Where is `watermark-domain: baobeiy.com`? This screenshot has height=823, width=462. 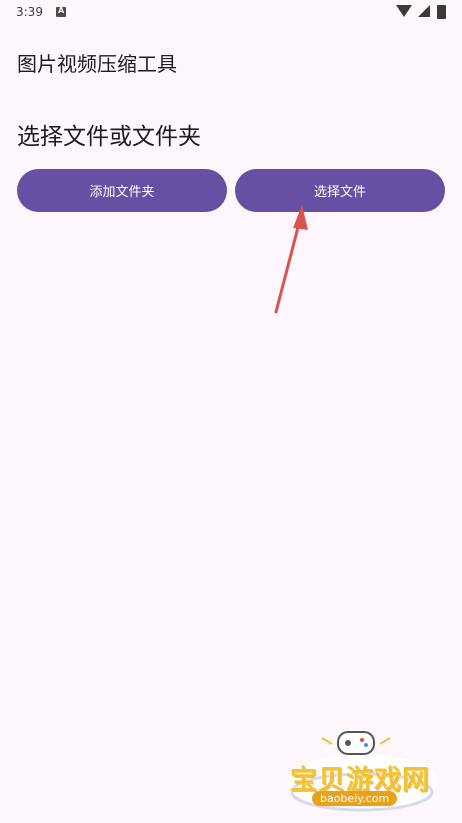
watermark-domain: baobeiy.com is located at coordinates (355, 798).